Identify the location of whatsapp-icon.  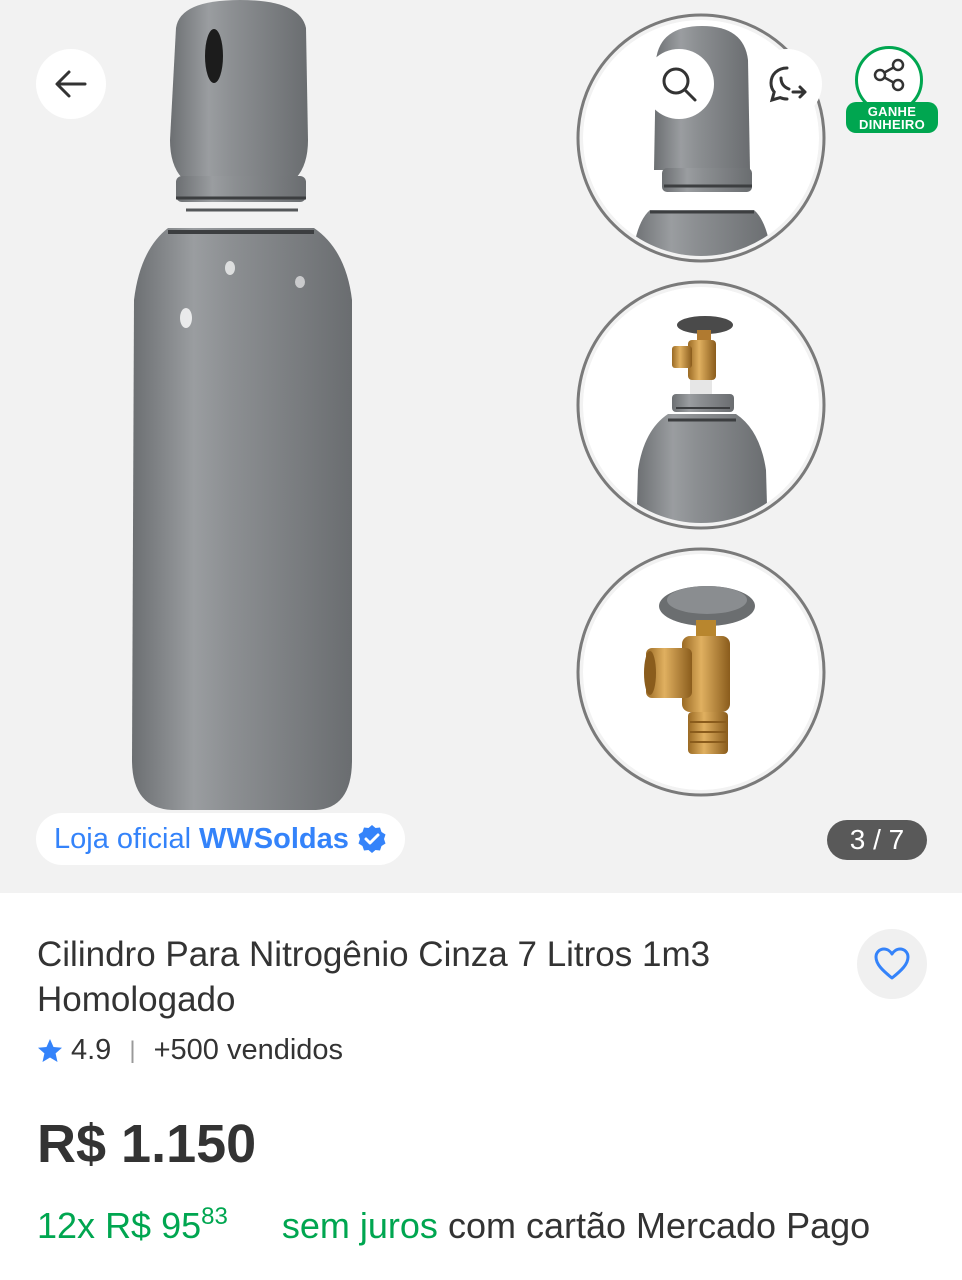
(788, 84).